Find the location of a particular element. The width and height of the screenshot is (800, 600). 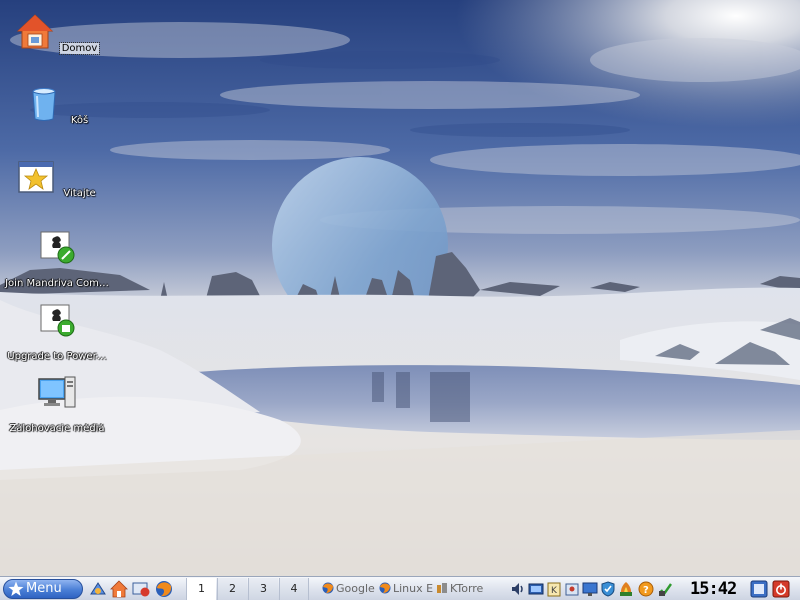

task-label: KTorre is located at coordinates (467, 588).